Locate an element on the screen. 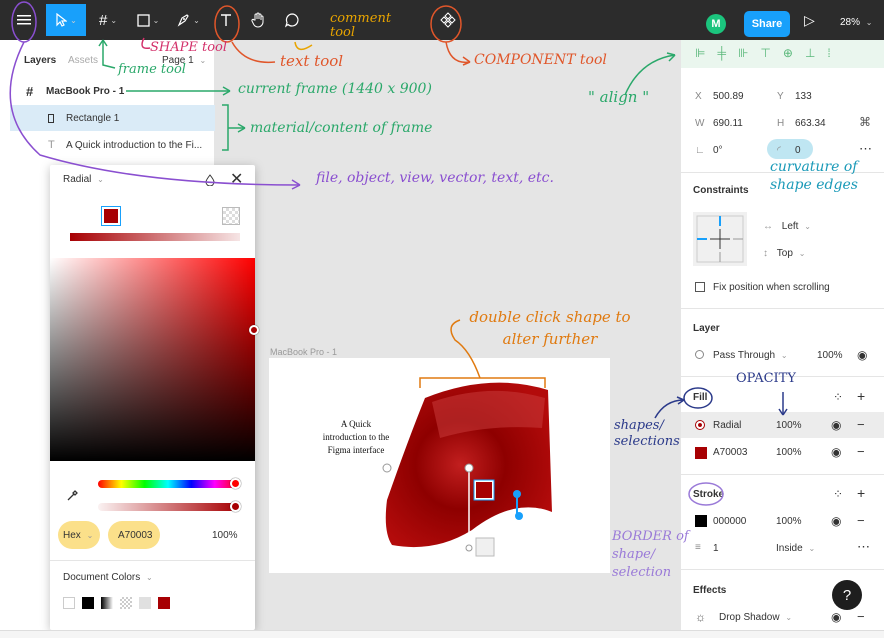 The width and height of the screenshot is (884, 638). annotation-component-tool: COMPONENT tool is located at coordinates (540, 60).